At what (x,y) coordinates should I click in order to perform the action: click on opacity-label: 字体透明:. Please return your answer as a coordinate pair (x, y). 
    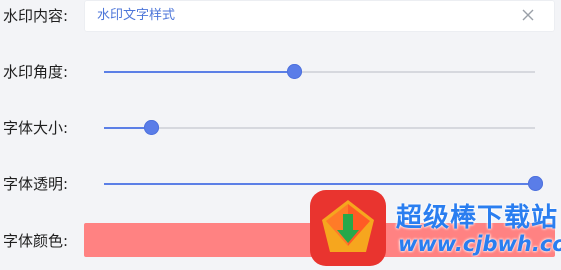
    Looking at the image, I should click on (36, 184).